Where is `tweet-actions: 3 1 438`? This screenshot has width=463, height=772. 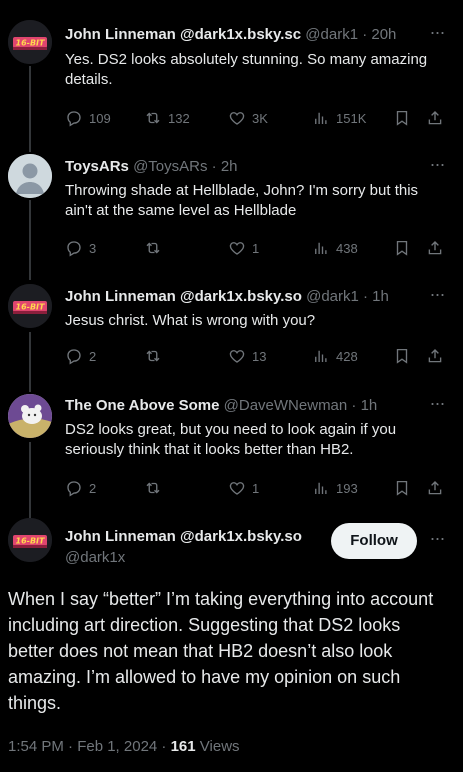
tweet-actions: 3 1 438 is located at coordinates (256, 248).